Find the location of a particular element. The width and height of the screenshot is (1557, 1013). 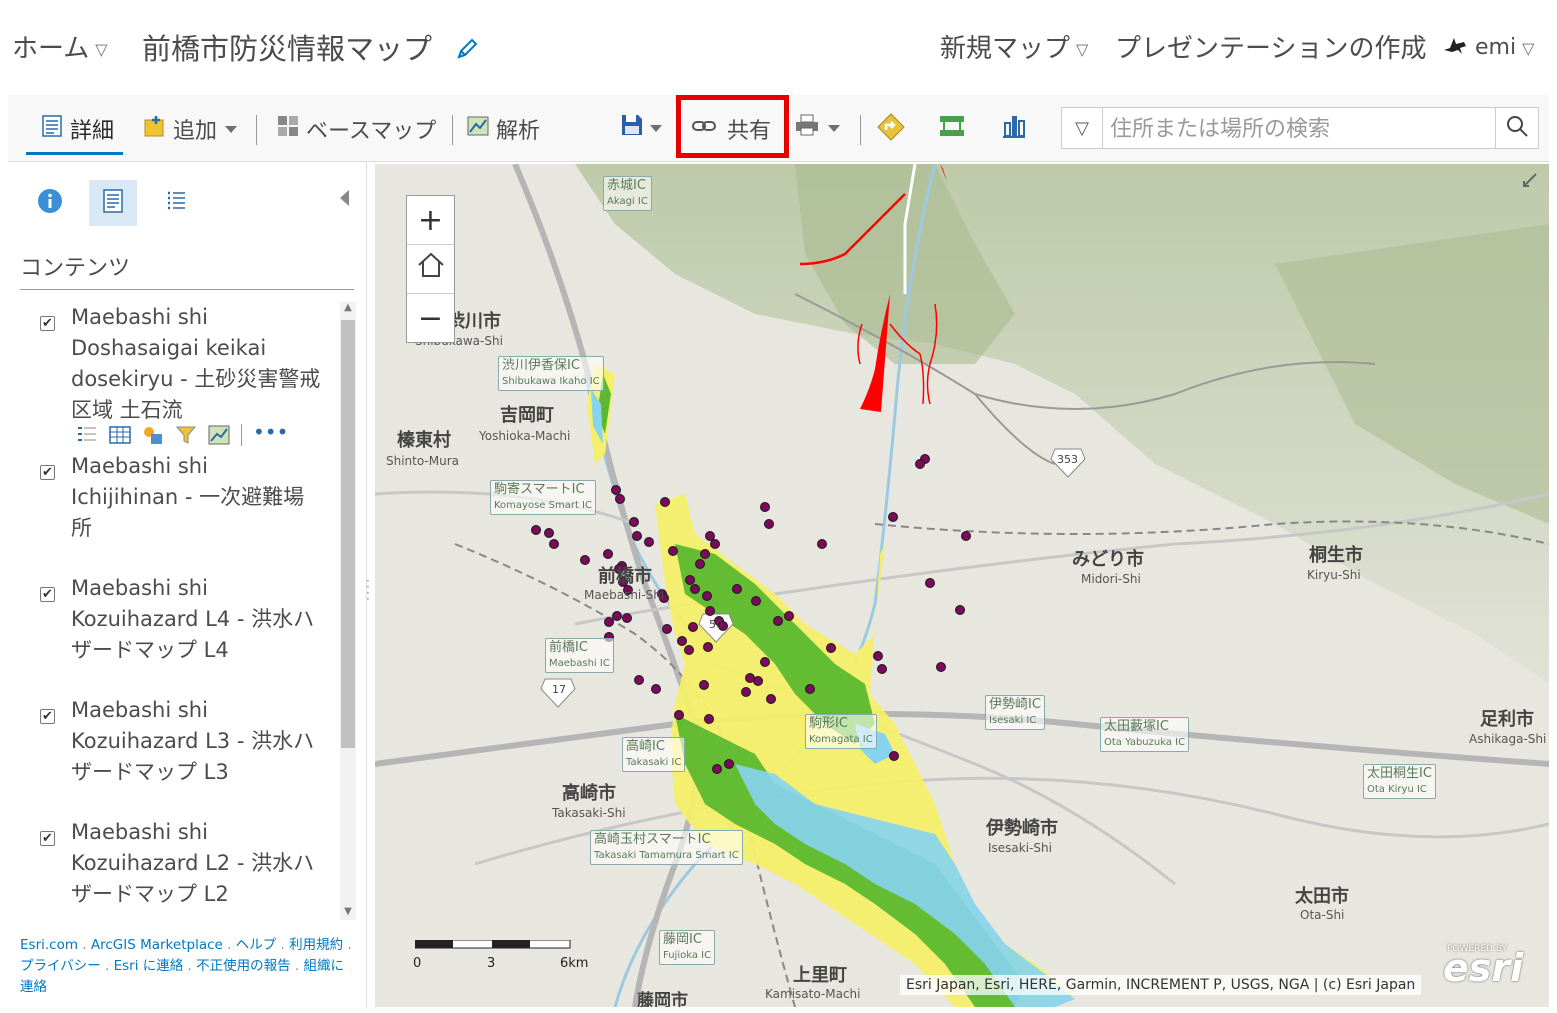

analysis-label: 解析 is located at coordinates (518, 131).